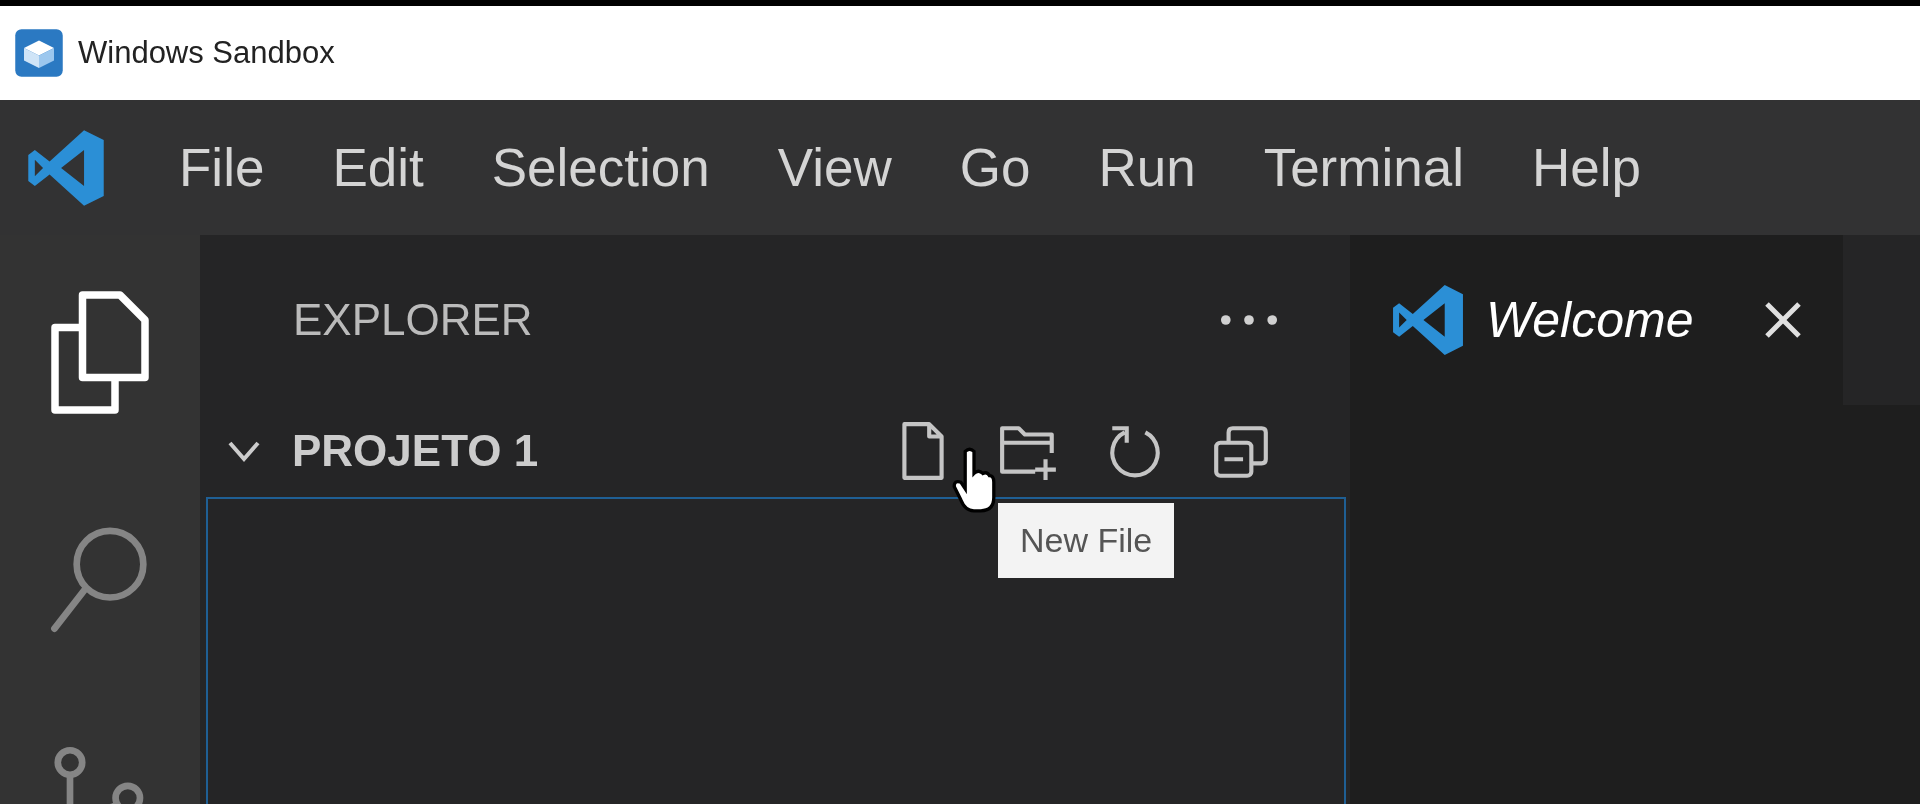  Describe the element at coordinates (1586, 167) in the screenshot. I see `menu-item: Help` at that location.